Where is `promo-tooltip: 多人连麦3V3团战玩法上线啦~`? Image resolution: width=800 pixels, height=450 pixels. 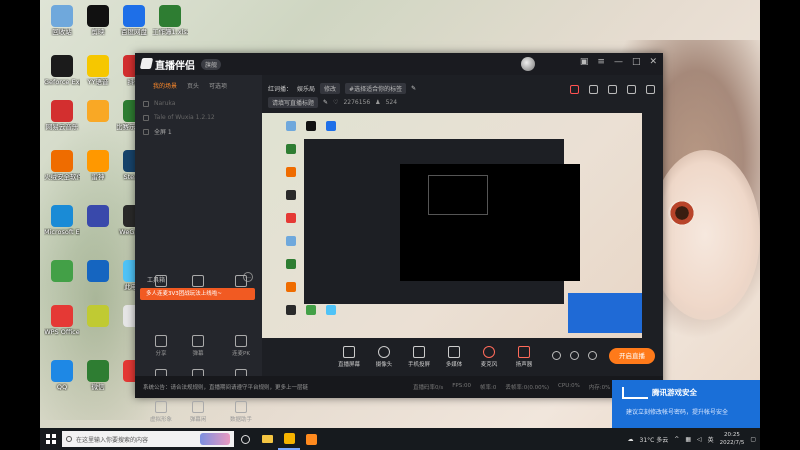 promo-tooltip: 多人连麦3V3团战玩法上线啦~ is located at coordinates (197, 294).